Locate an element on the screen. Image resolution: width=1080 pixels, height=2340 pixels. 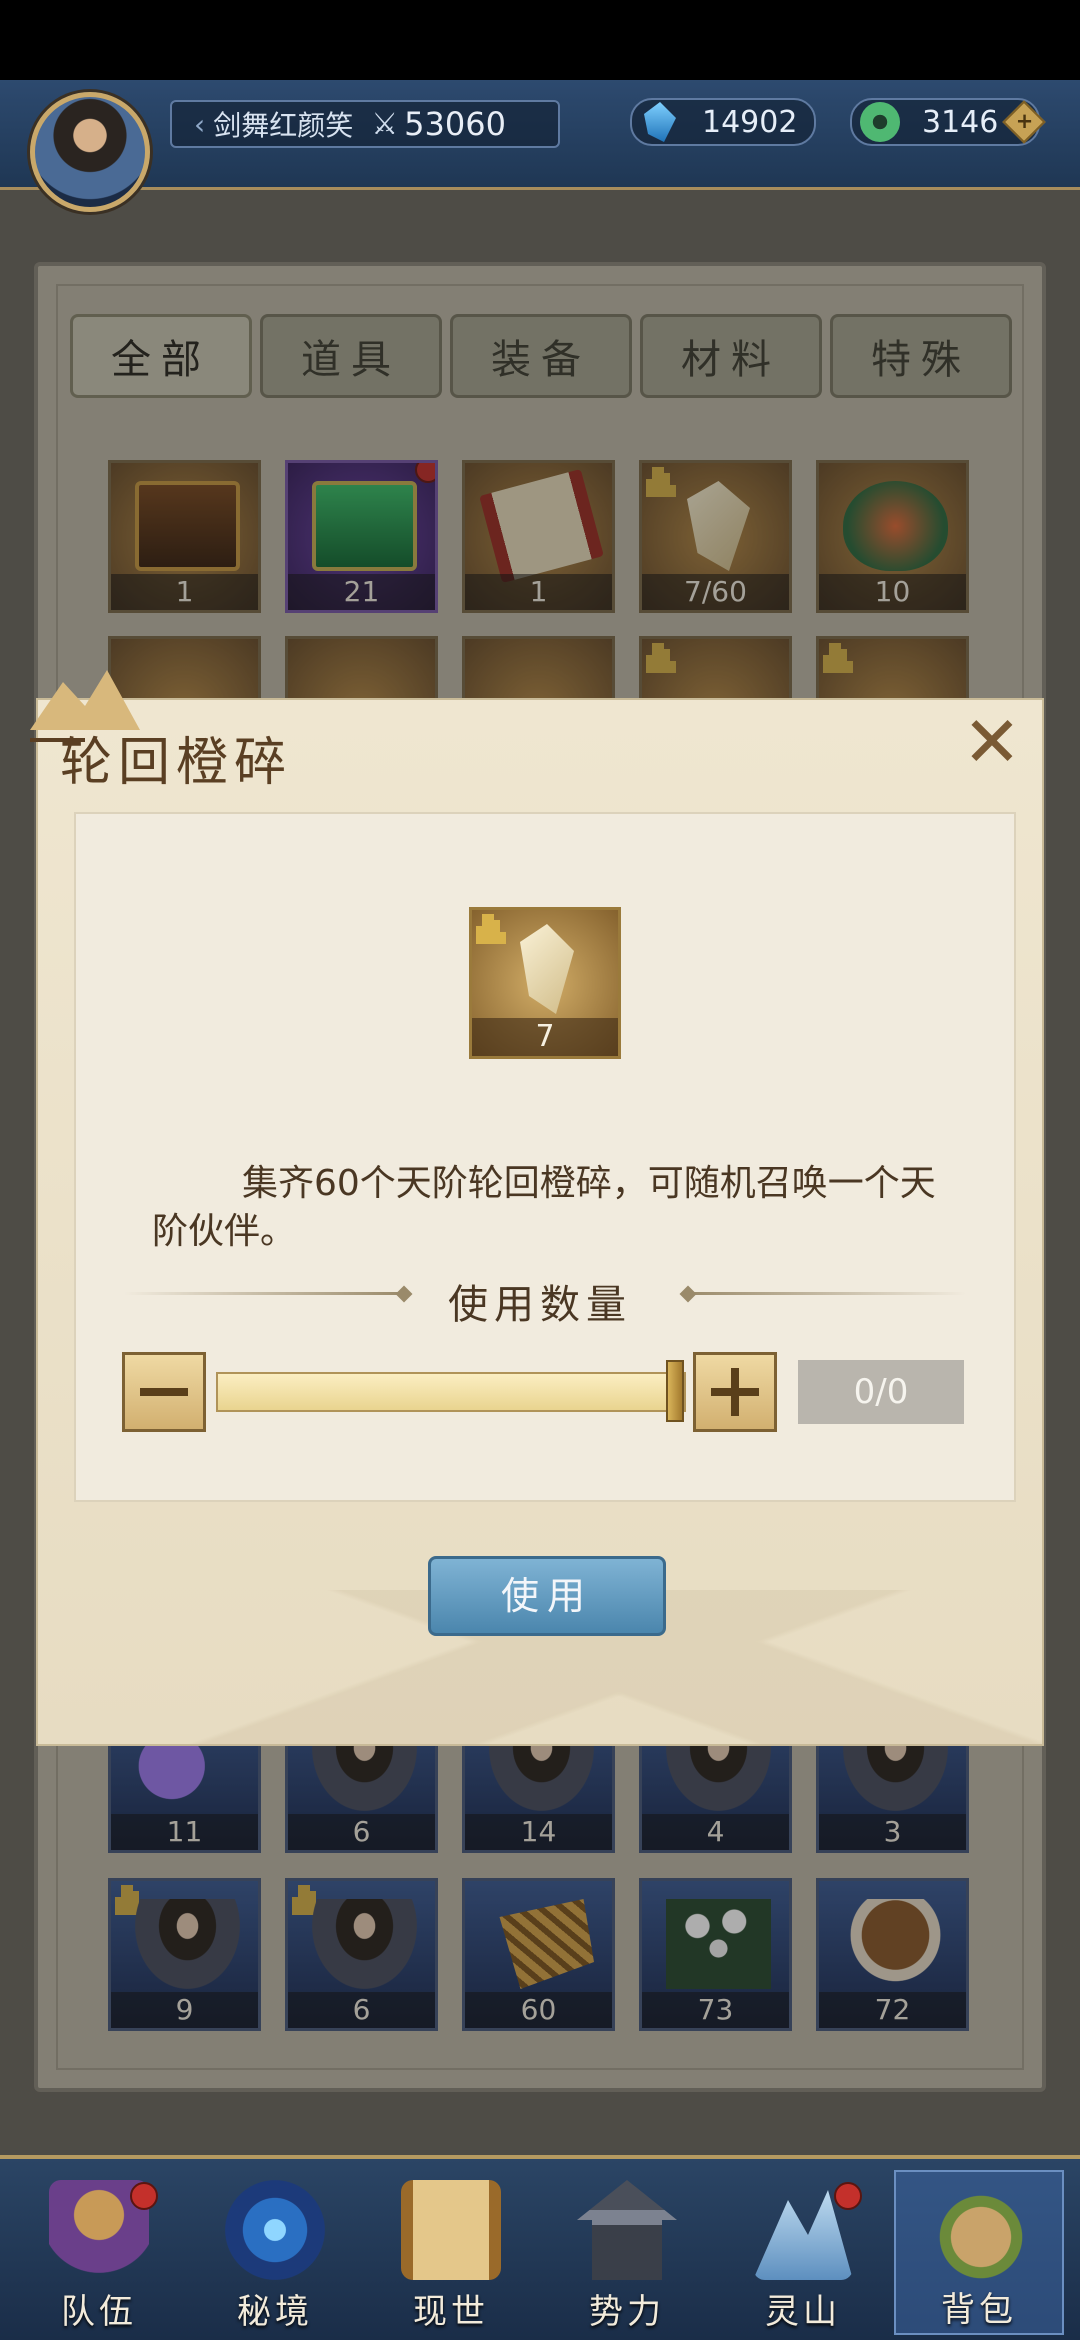
nav-item-faction: 势力 is located at coordinates (627, 2252).